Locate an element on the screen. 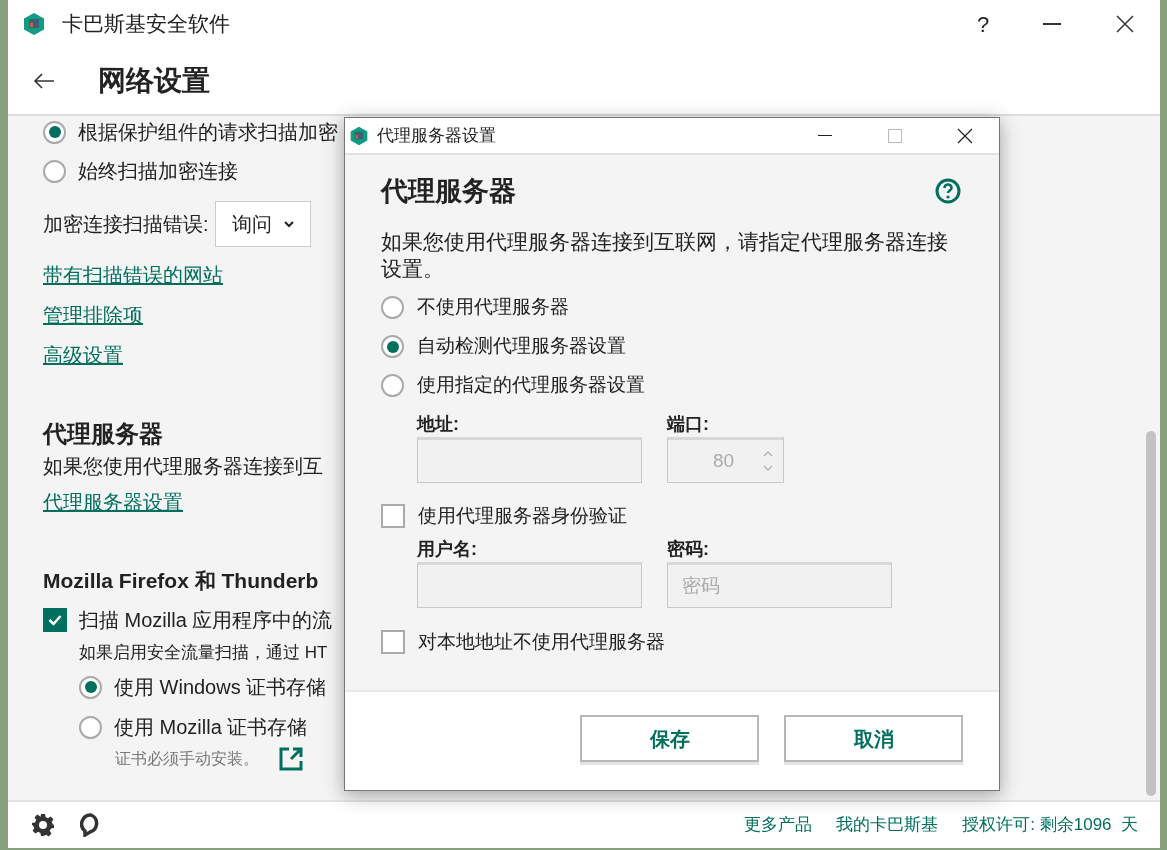 The image size is (1167, 850). settings-button is located at coordinates (43, 825).